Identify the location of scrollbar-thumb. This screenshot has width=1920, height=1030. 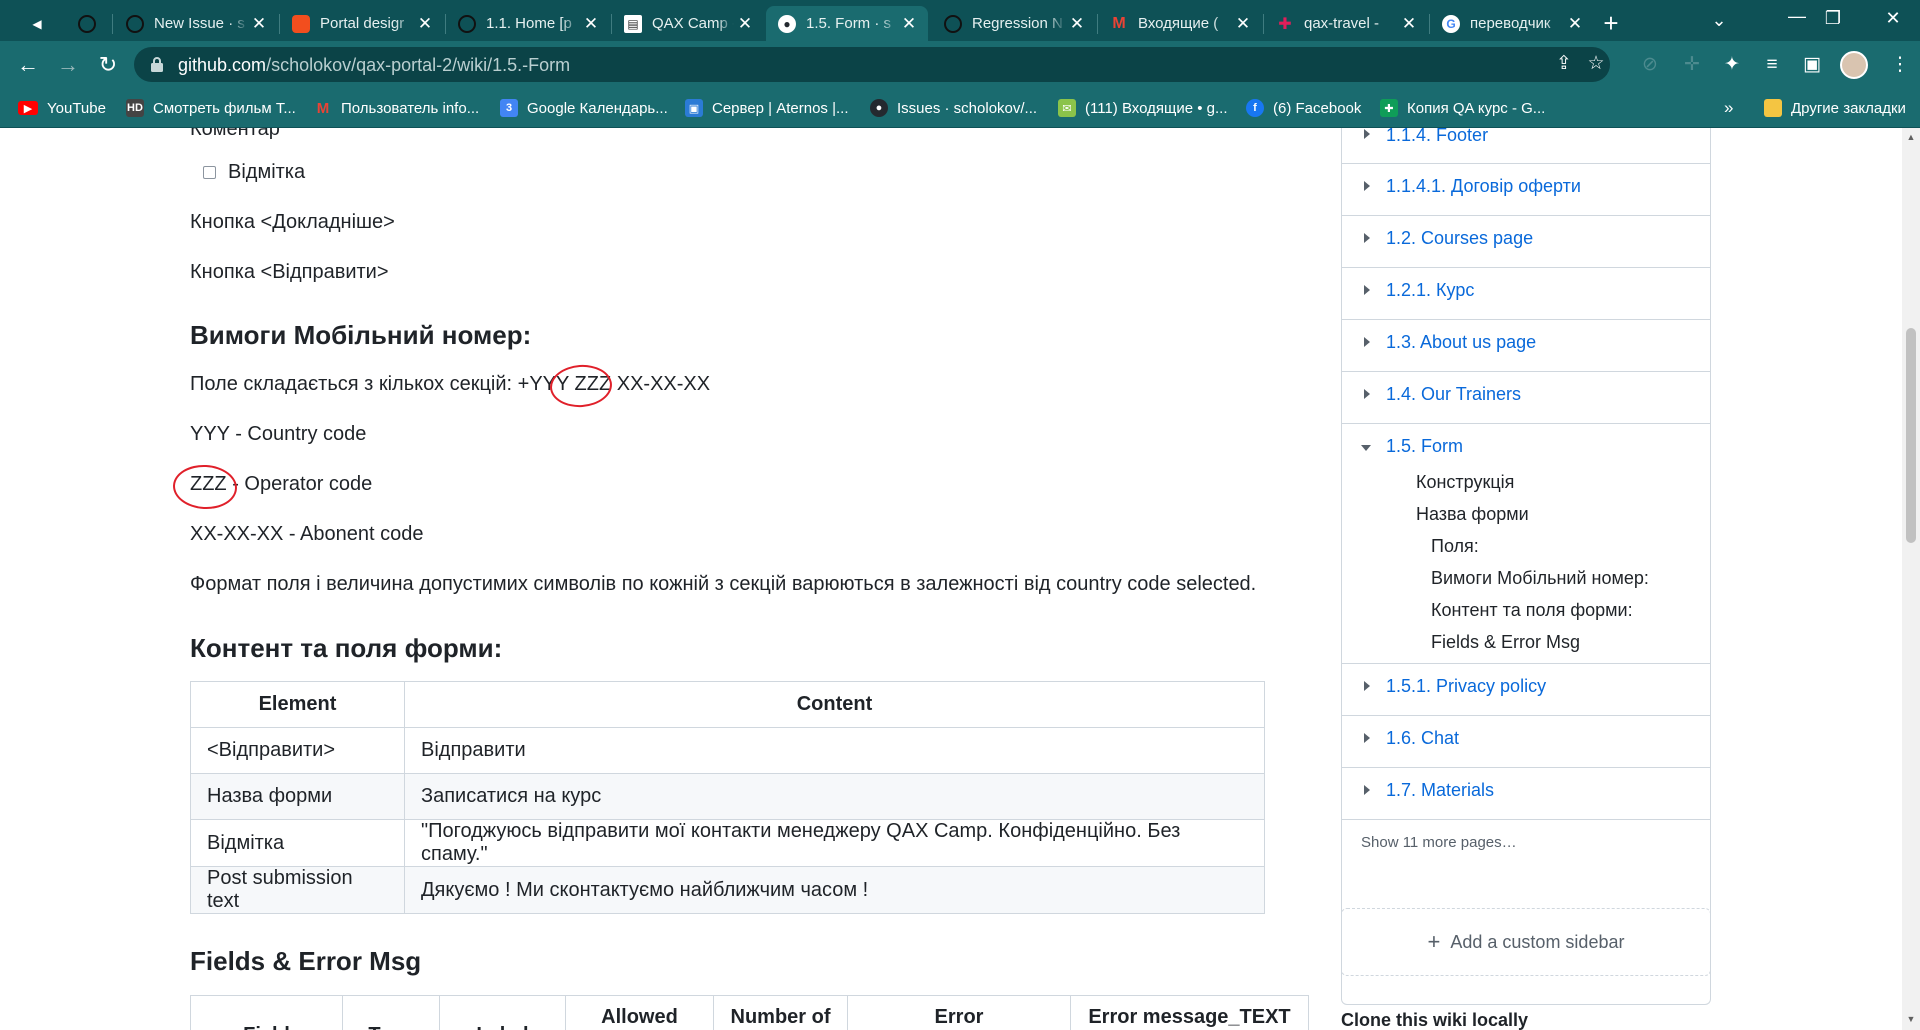
(1911, 435).